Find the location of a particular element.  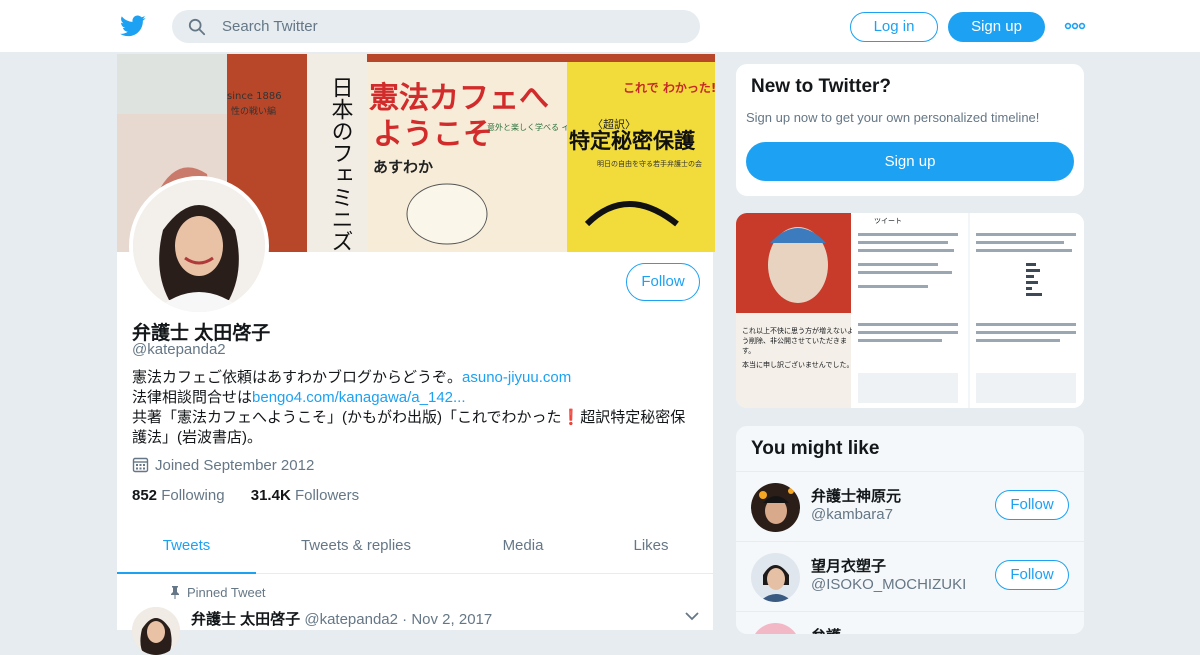

suggested-user-name: 弁護 is located at coordinates (826, 629).